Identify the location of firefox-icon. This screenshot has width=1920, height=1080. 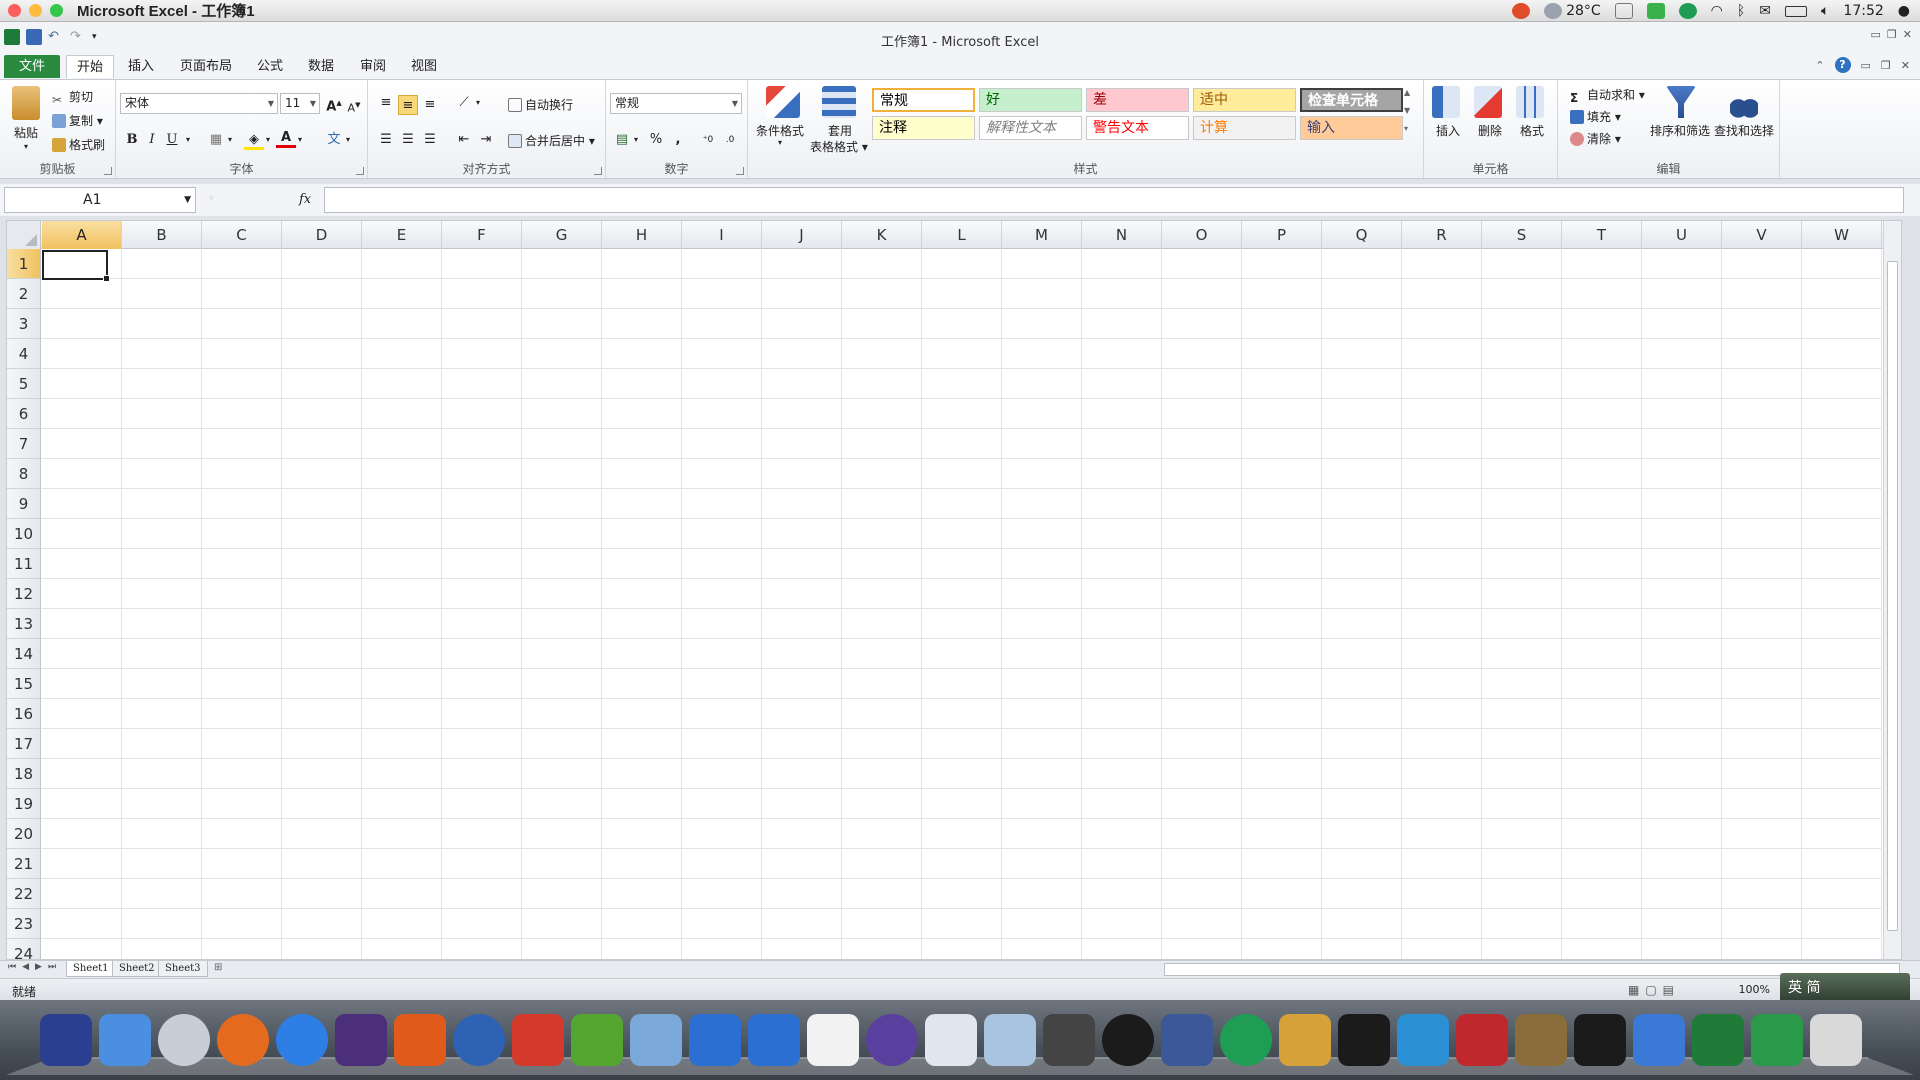
(243, 1040).